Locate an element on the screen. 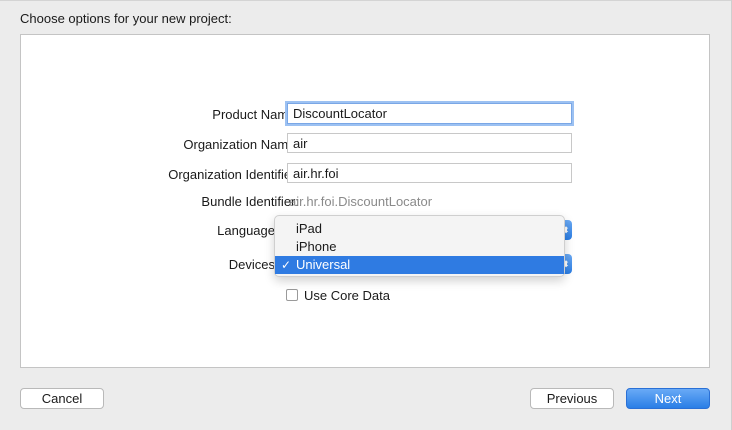 This screenshot has height=430, width=732. previous-button: Previous is located at coordinates (572, 398).